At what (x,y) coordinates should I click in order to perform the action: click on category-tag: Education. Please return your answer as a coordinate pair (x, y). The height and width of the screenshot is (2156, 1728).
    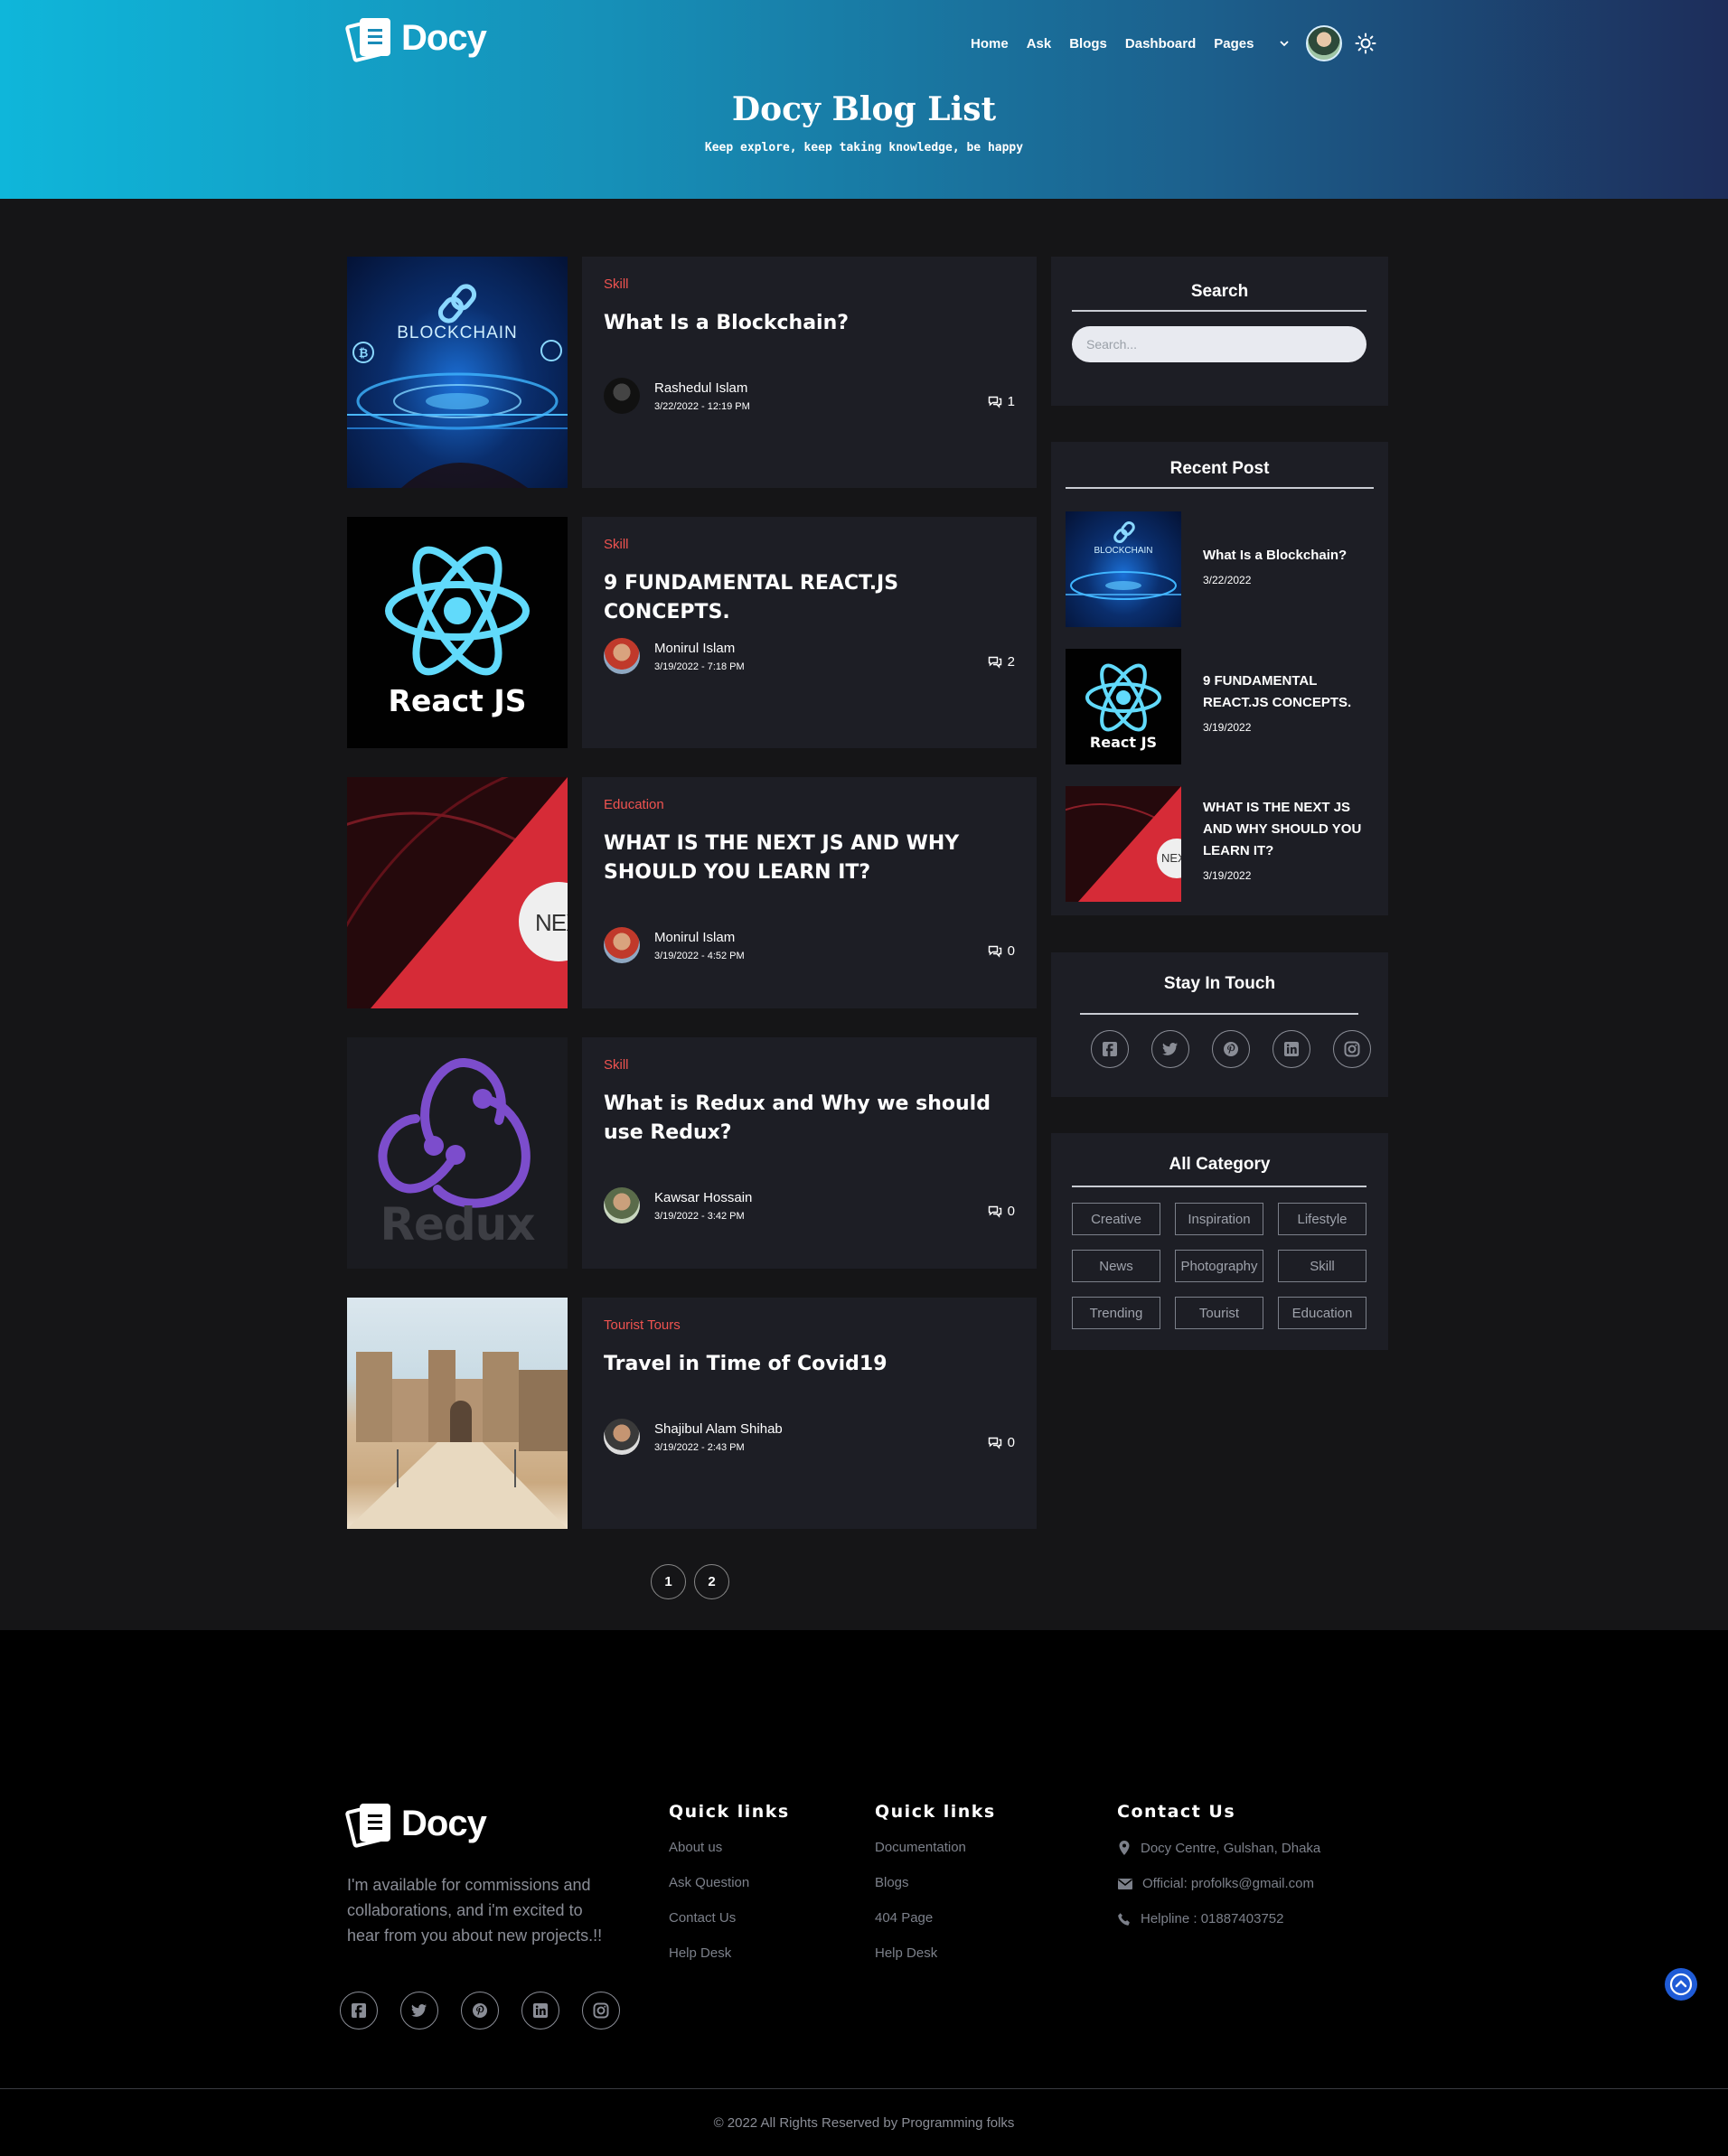
    Looking at the image, I should click on (1322, 1313).